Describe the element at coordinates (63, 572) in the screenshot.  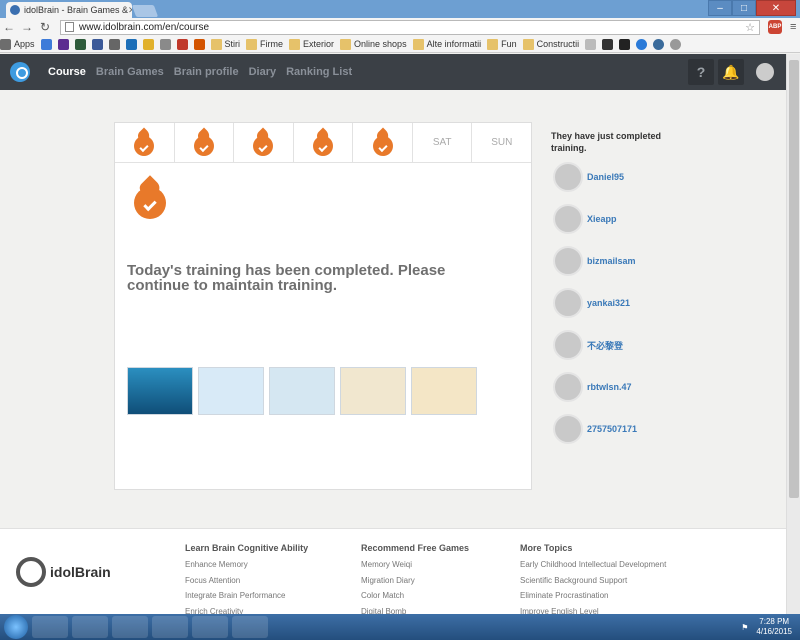
I see `footer-logo: idolBrain` at that location.